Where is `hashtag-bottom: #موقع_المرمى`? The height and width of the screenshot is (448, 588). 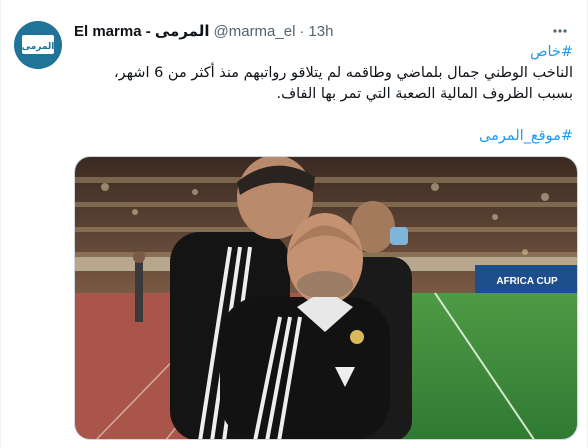
hashtag-bottom: #موقع_المرمى is located at coordinates (323, 136).